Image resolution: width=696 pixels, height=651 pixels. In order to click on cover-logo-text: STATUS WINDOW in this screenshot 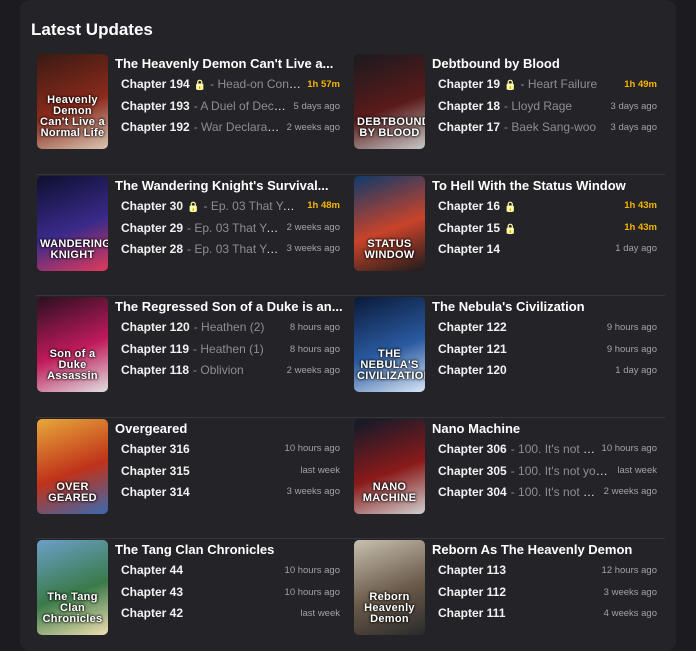, I will do `click(389, 249)`.